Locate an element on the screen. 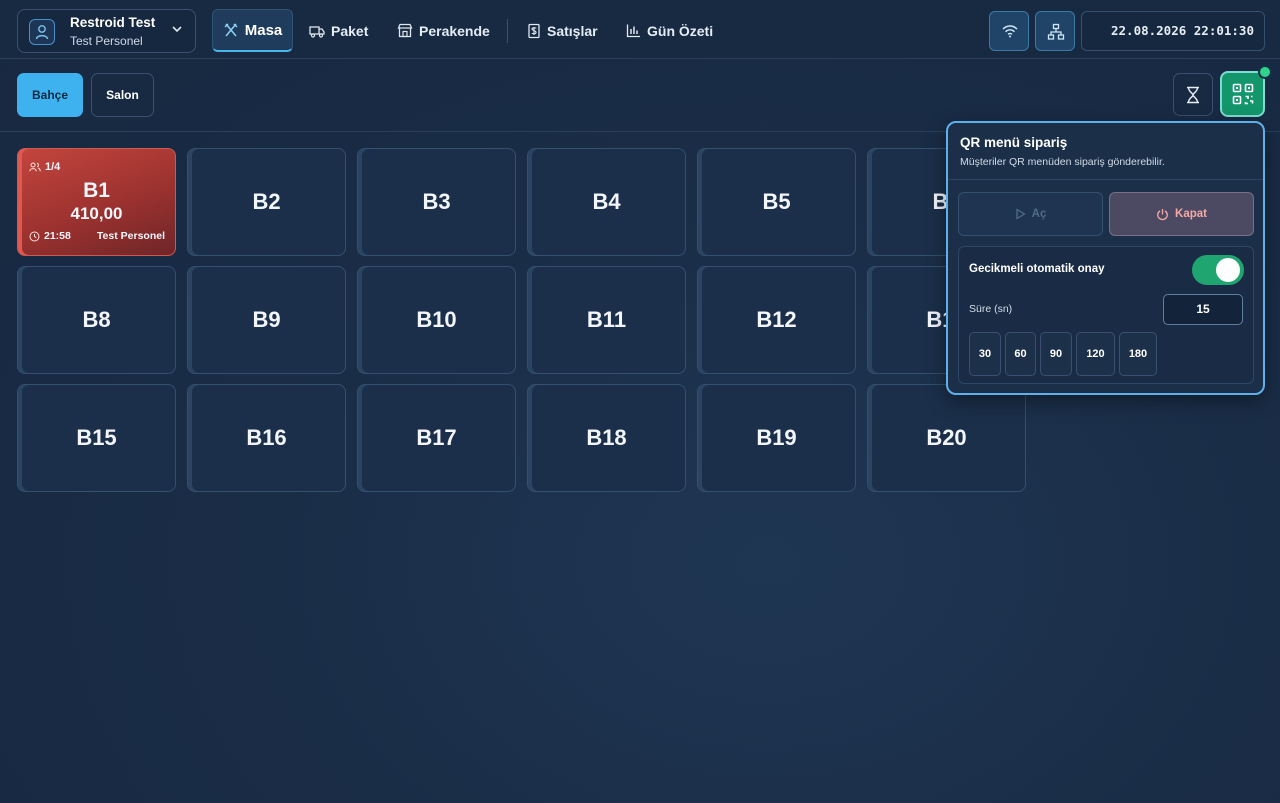  wifi-button is located at coordinates (1009, 31).